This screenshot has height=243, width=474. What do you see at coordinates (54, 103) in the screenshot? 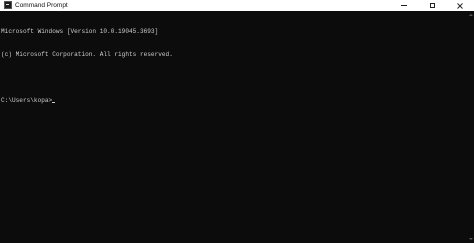
I see `text-cursor` at bounding box center [54, 103].